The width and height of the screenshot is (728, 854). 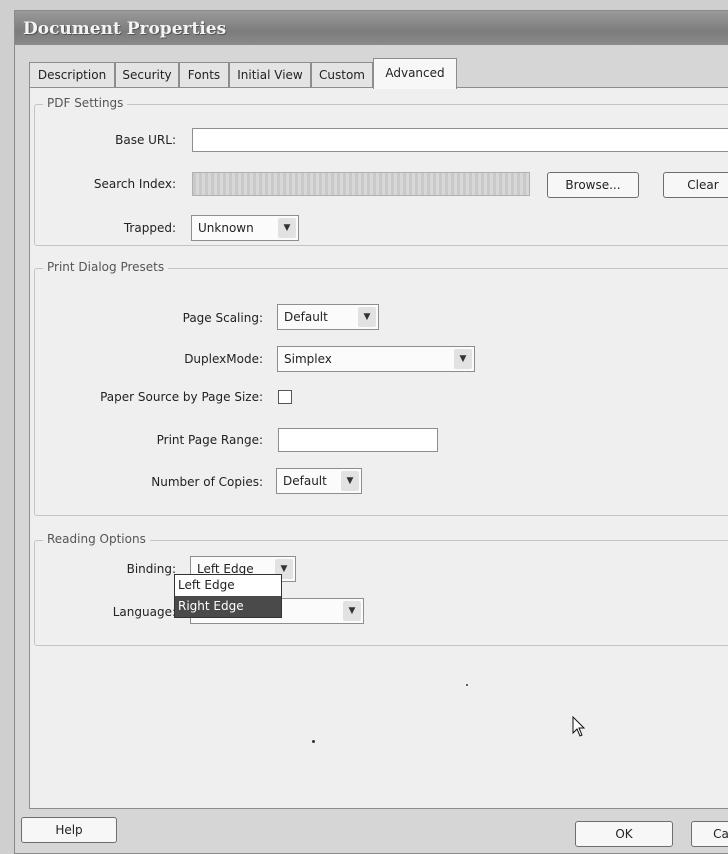 What do you see at coordinates (460, 140) in the screenshot?
I see `base-url-input` at bounding box center [460, 140].